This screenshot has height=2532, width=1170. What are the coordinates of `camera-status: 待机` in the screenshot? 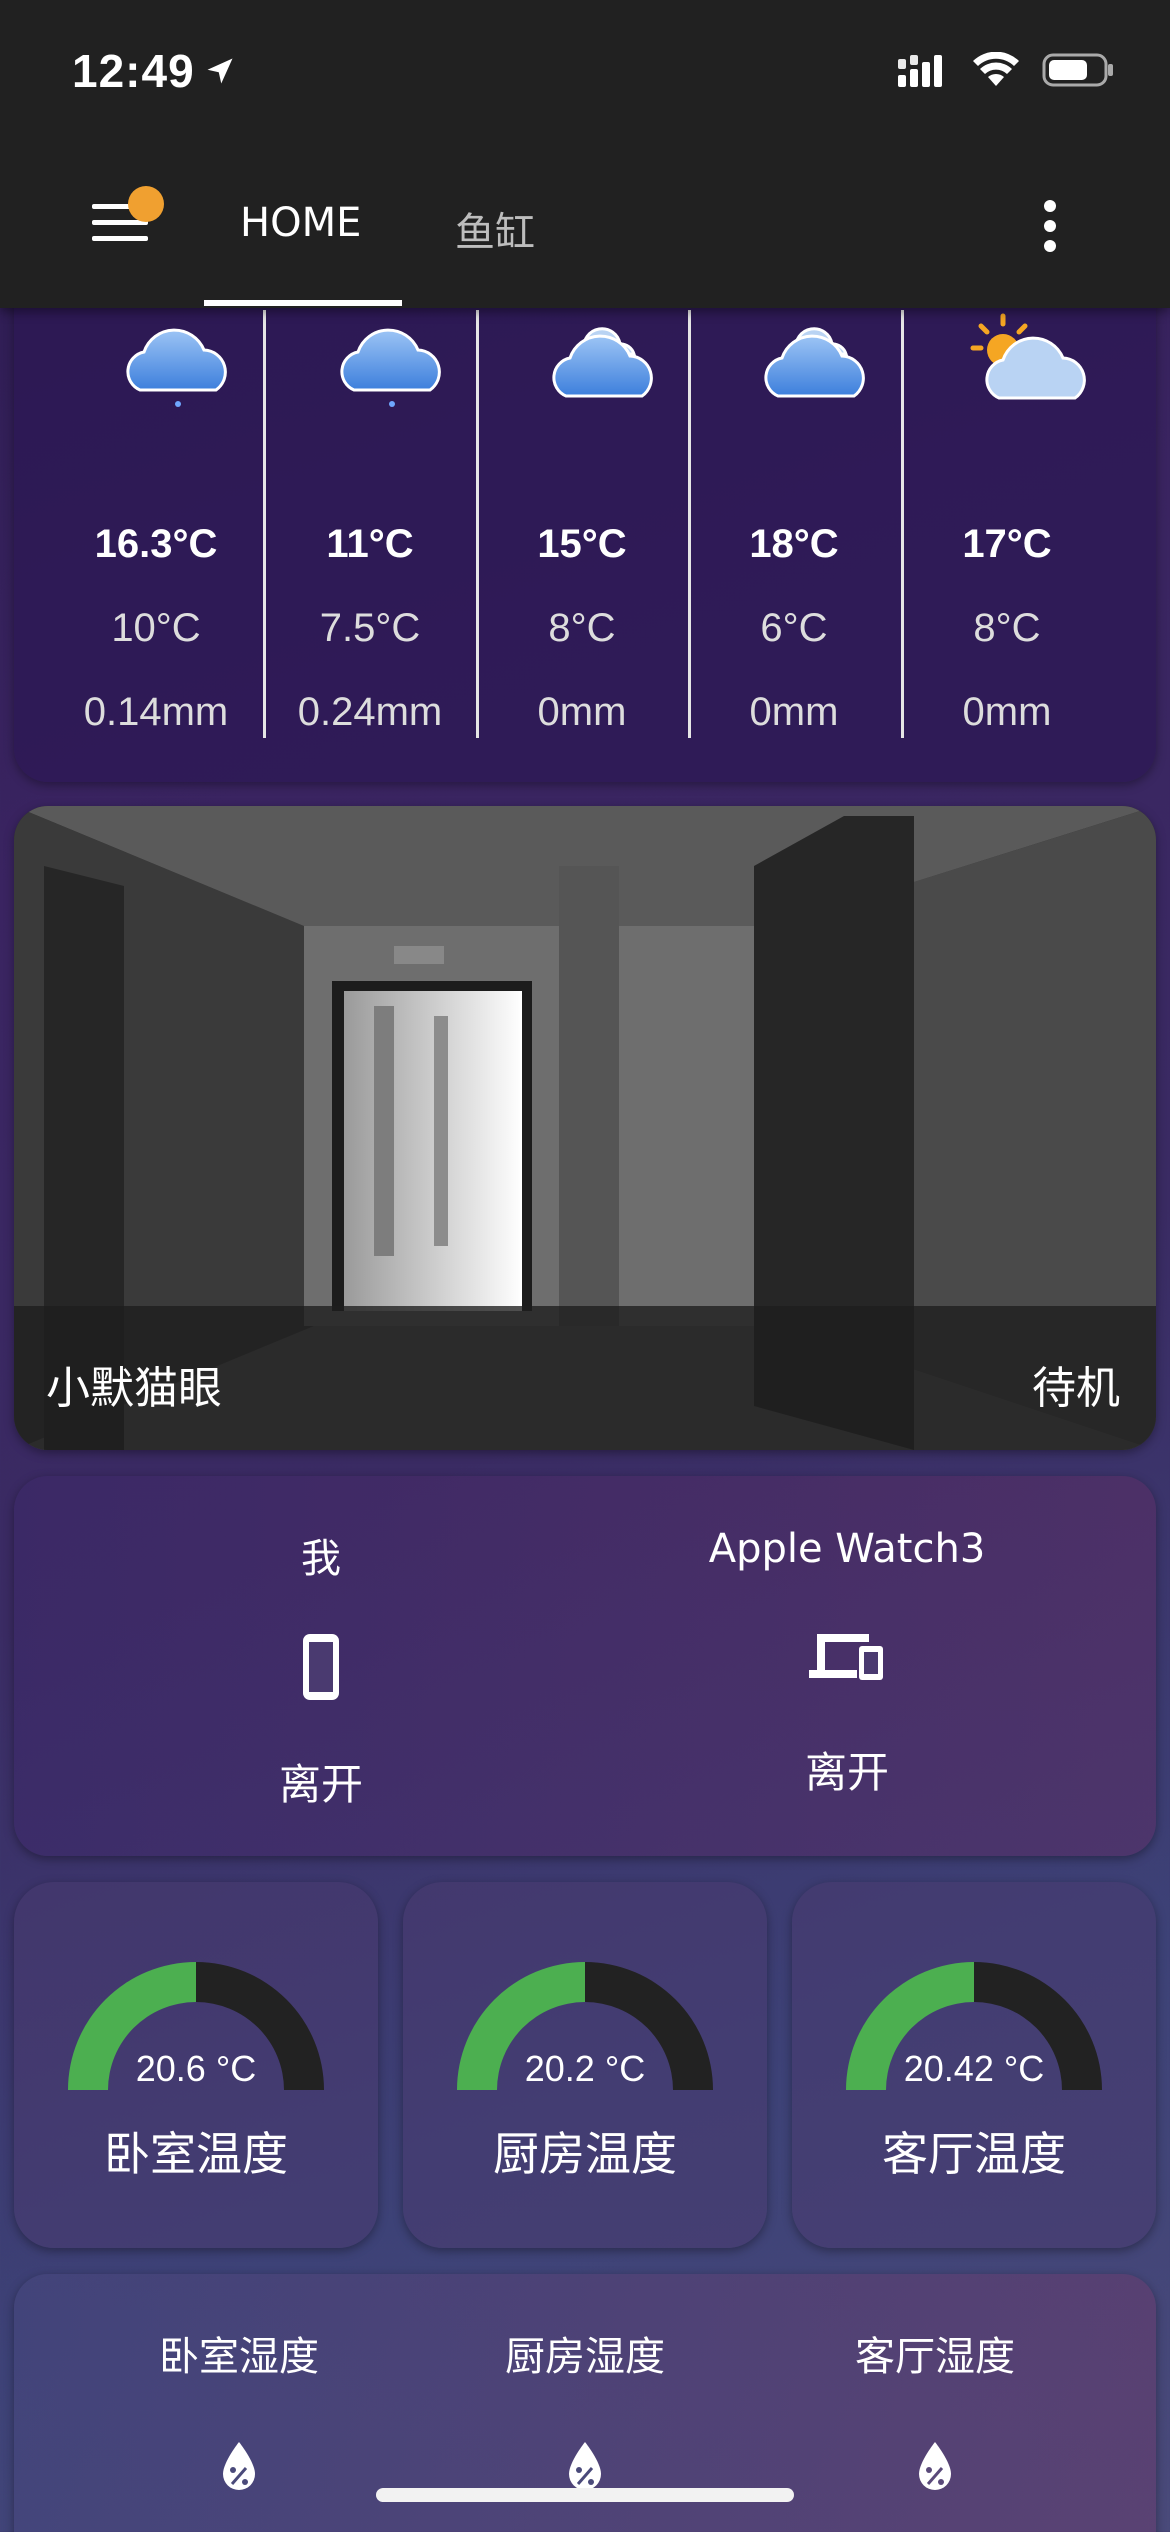 It's located at (1076, 1388).